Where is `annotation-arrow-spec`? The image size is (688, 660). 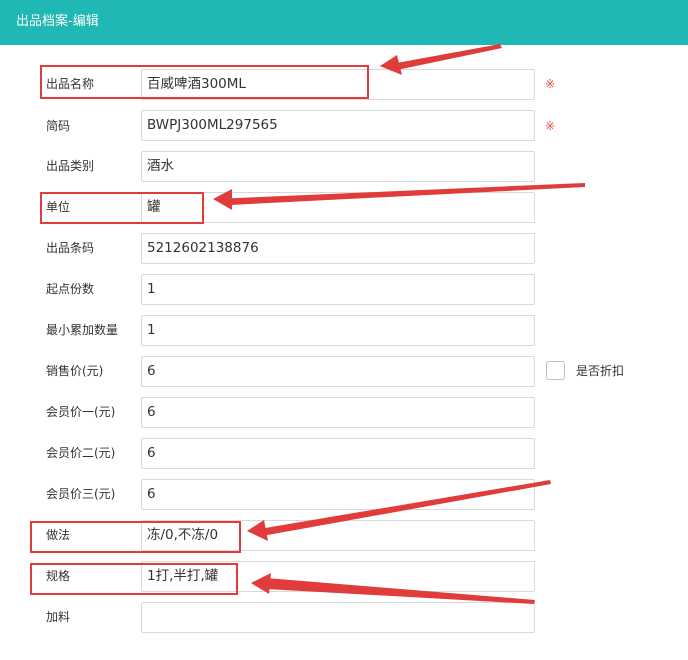
annotation-arrow-spec is located at coordinates (393, 588).